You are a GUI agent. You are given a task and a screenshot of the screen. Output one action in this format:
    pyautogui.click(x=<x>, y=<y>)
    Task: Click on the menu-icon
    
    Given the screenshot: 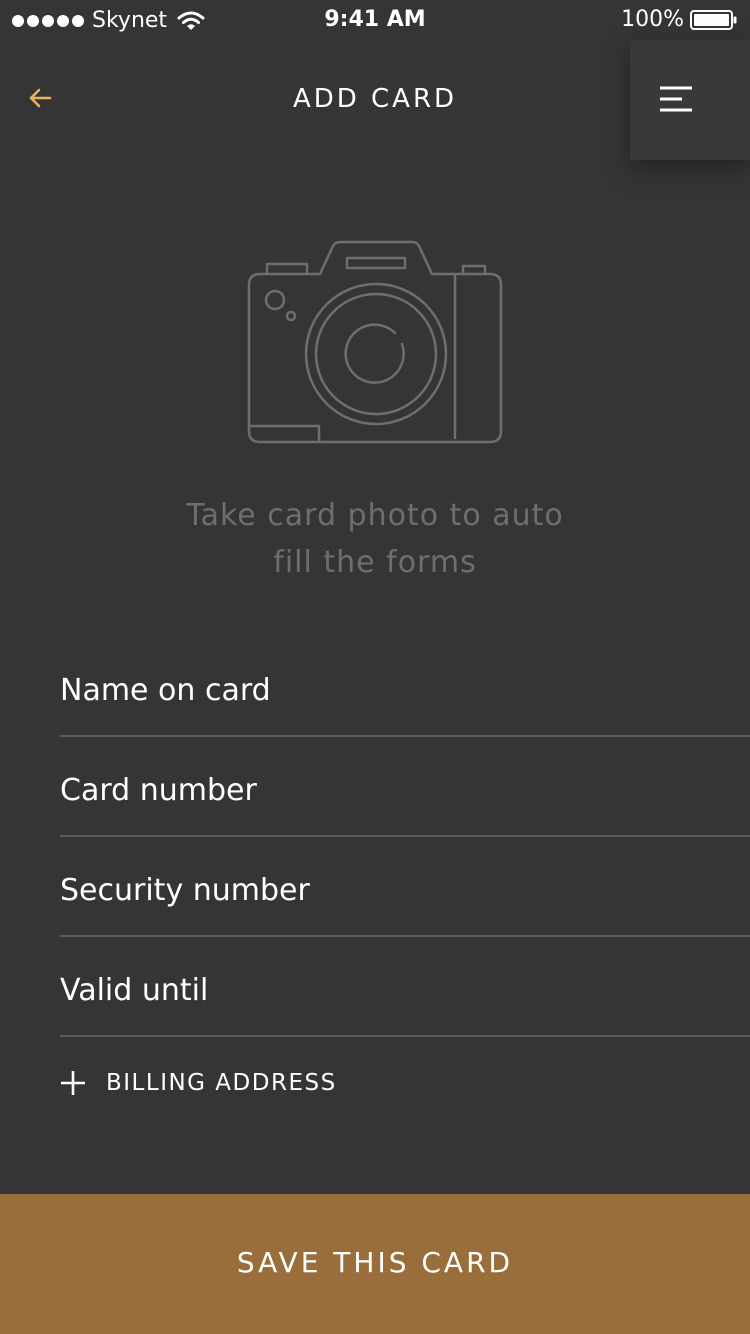 What is the action you would take?
    pyautogui.click(x=676, y=99)
    